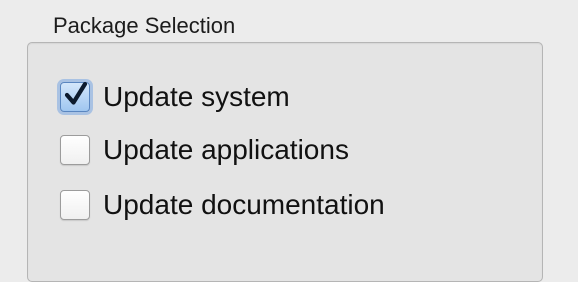 The height and width of the screenshot is (282, 578). I want to click on checkmark-icon, so click(76, 93).